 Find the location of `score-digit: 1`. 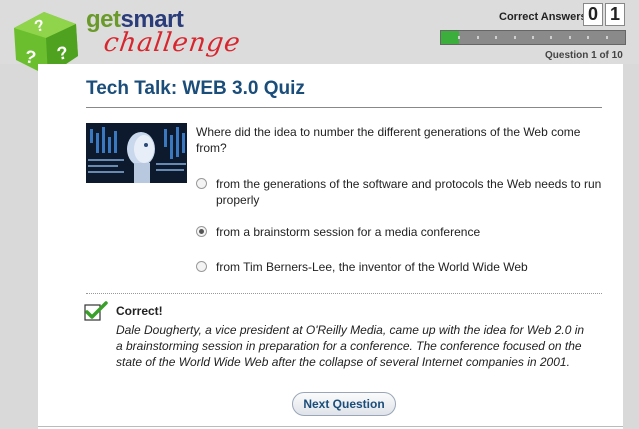

score-digit: 1 is located at coordinates (615, 14).